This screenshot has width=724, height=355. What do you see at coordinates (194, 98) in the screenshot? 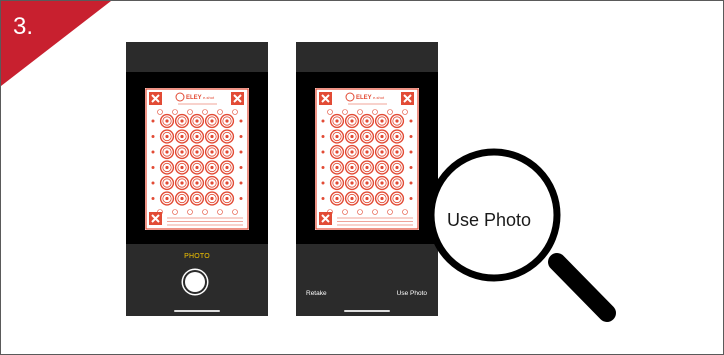
I see `svg-text: ELEY` at bounding box center [194, 98].